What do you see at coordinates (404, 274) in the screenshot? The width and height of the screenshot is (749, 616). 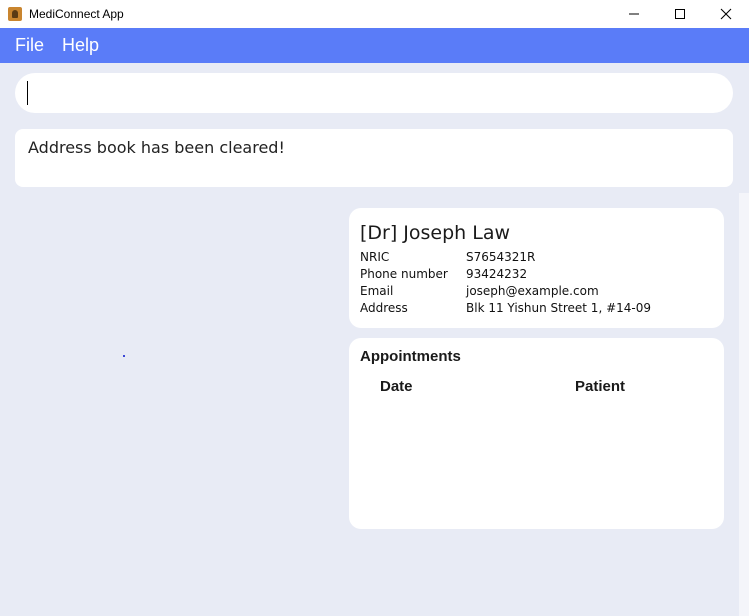 I see `detail-label: Phone number` at bounding box center [404, 274].